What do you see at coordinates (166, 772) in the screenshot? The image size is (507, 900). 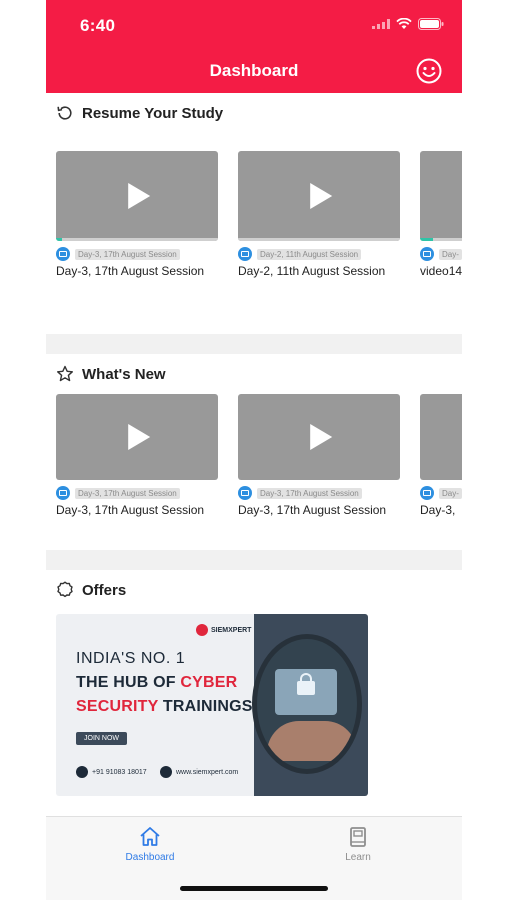 I see `globe-icon` at bounding box center [166, 772].